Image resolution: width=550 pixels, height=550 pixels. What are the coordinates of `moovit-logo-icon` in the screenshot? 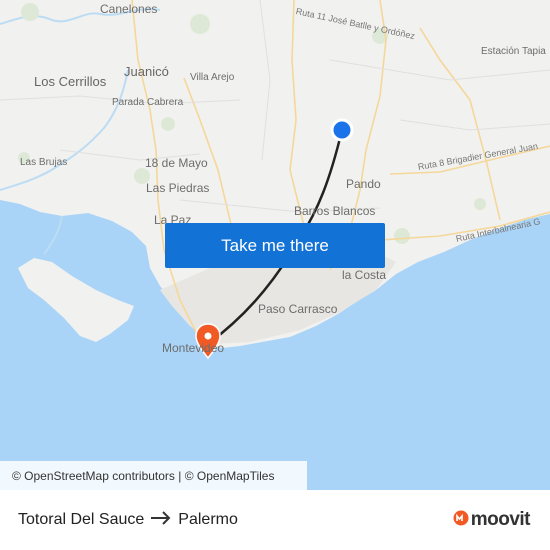 It's located at (461, 520).